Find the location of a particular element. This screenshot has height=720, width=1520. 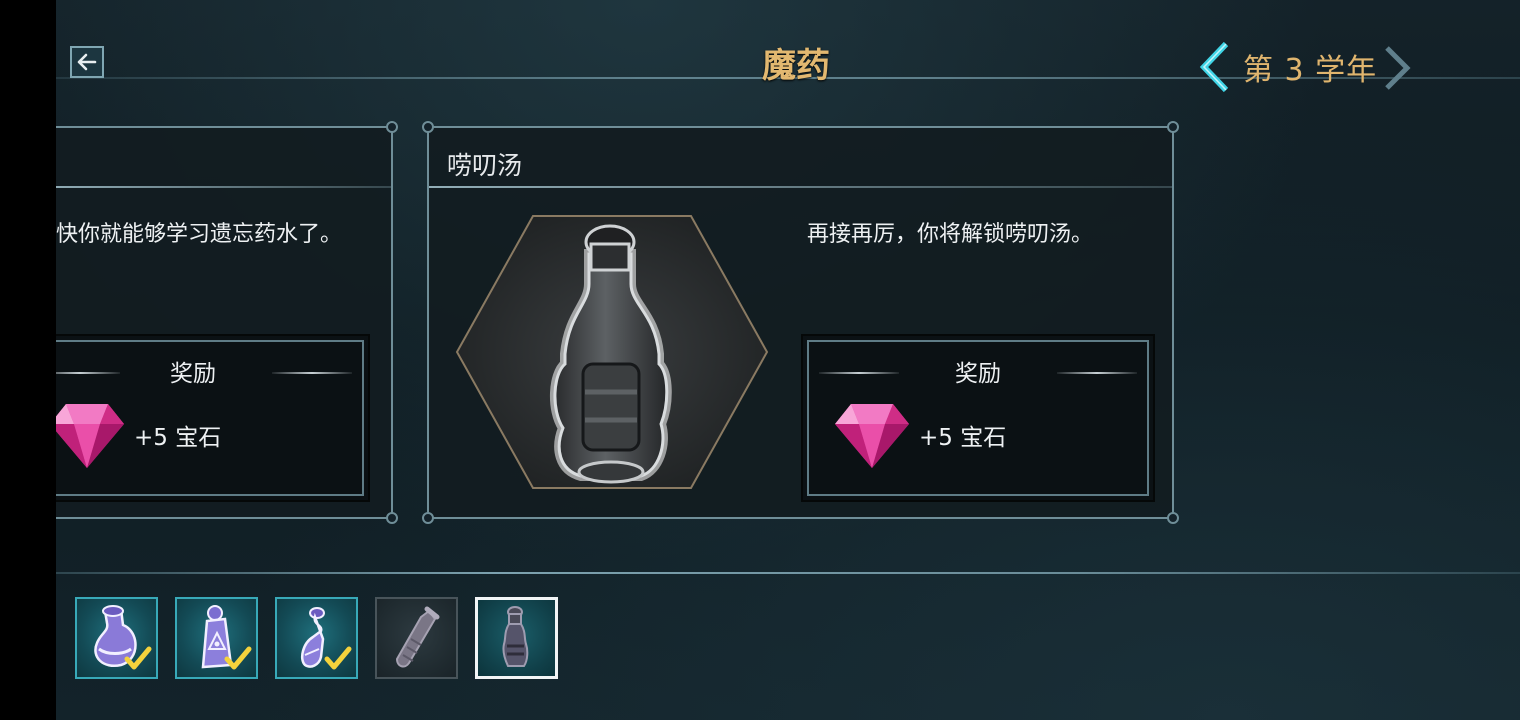

potion-vial-icon is located at coordinates (326, 638).